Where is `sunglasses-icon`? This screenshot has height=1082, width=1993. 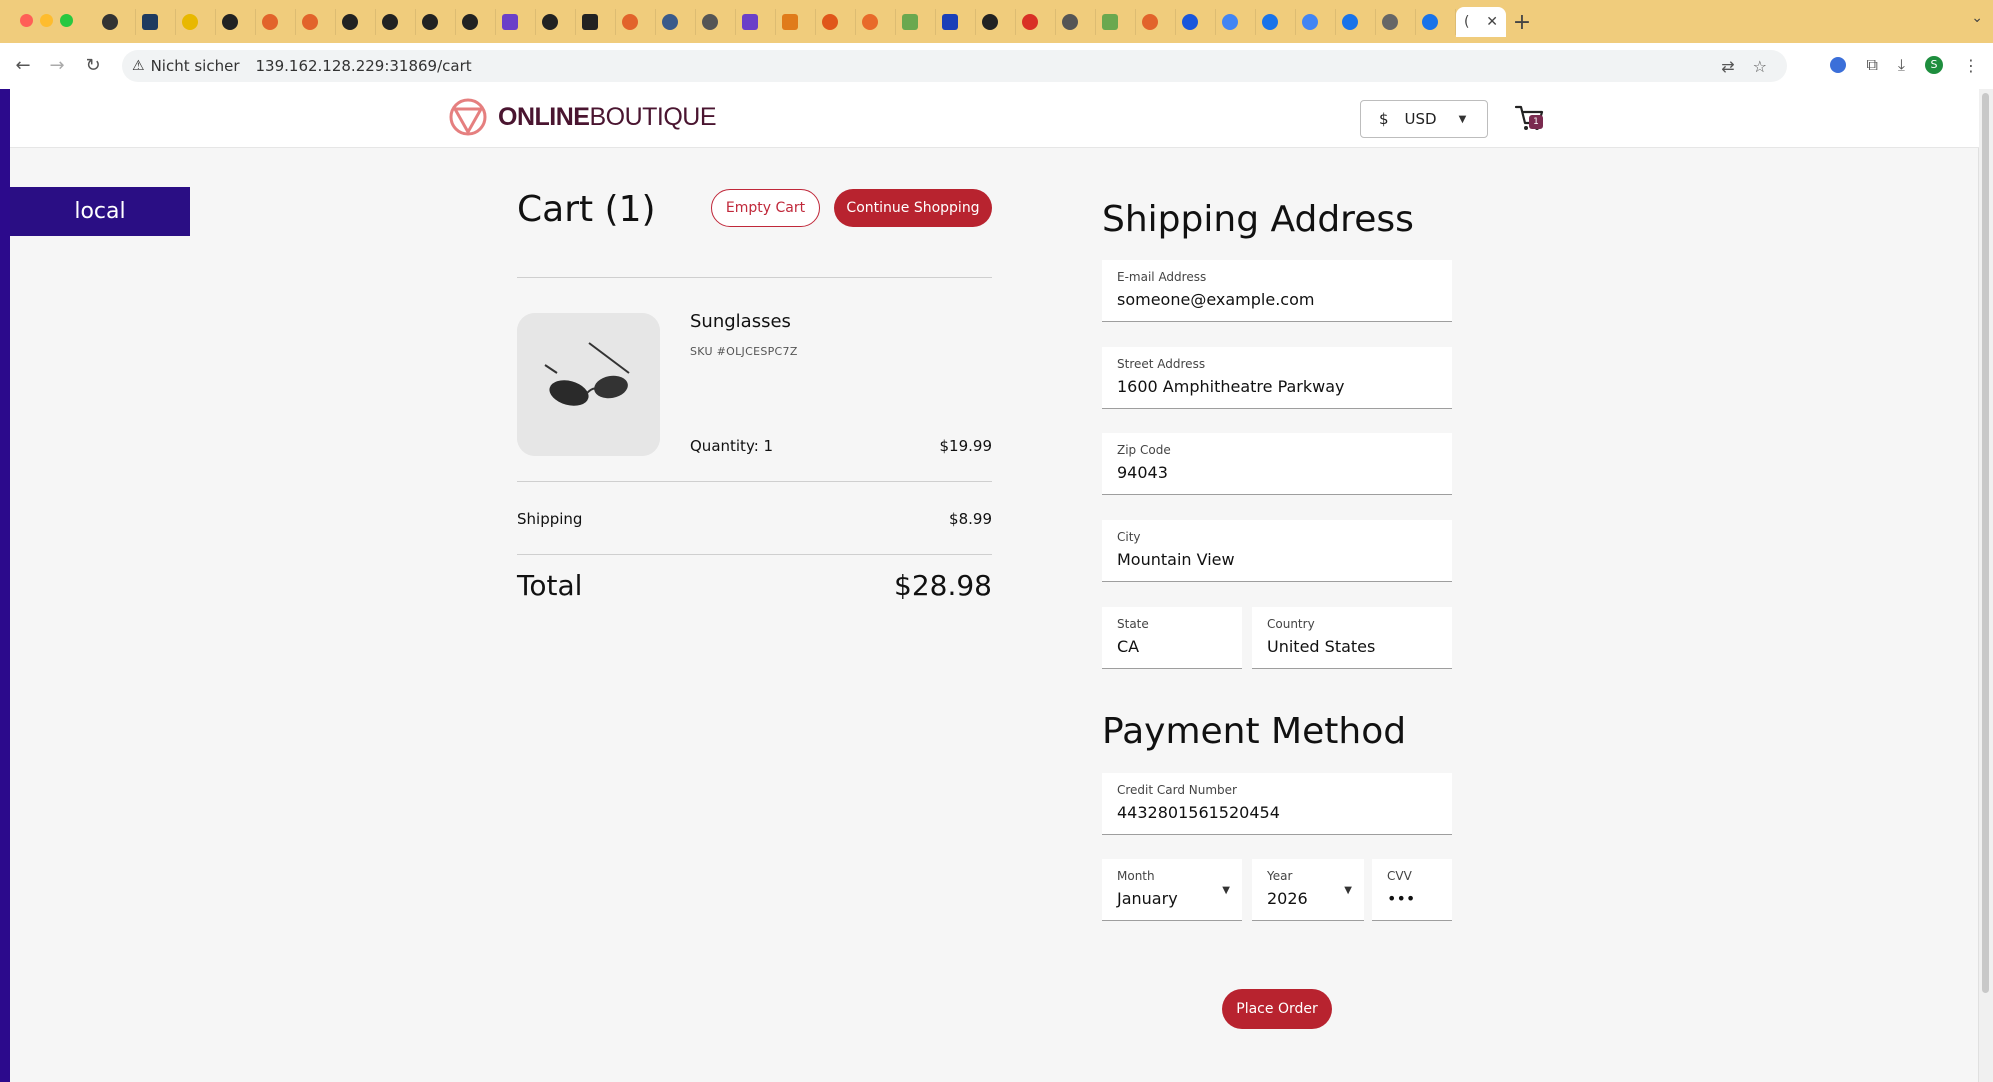 sunglasses-icon is located at coordinates (588, 384).